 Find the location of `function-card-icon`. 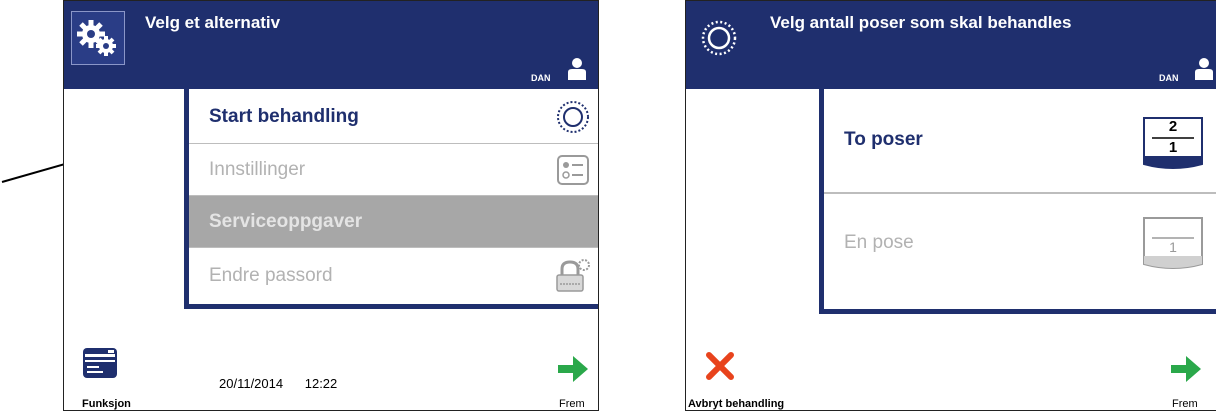

function-card-icon is located at coordinates (100, 363).